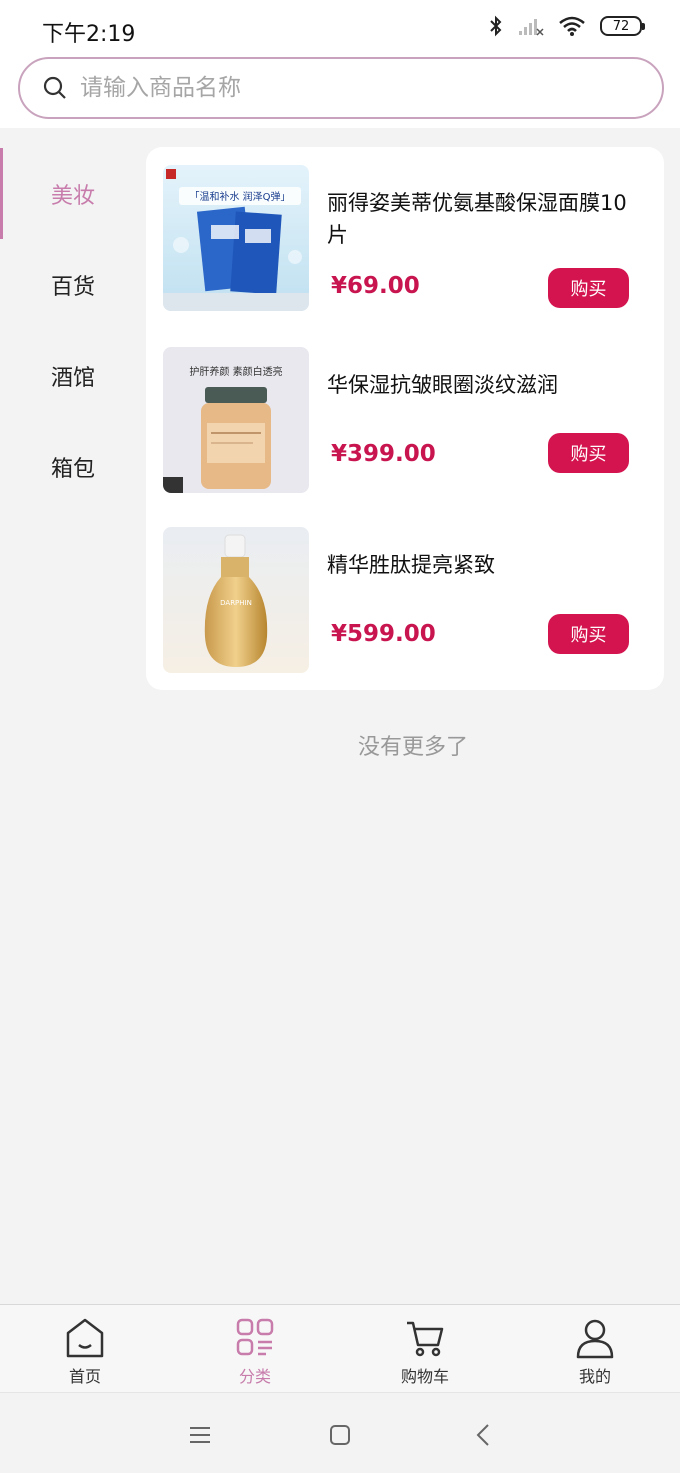 Image resolution: width=680 pixels, height=1473 pixels. I want to click on header-area: 下午2:19 72, so click(340, 64).